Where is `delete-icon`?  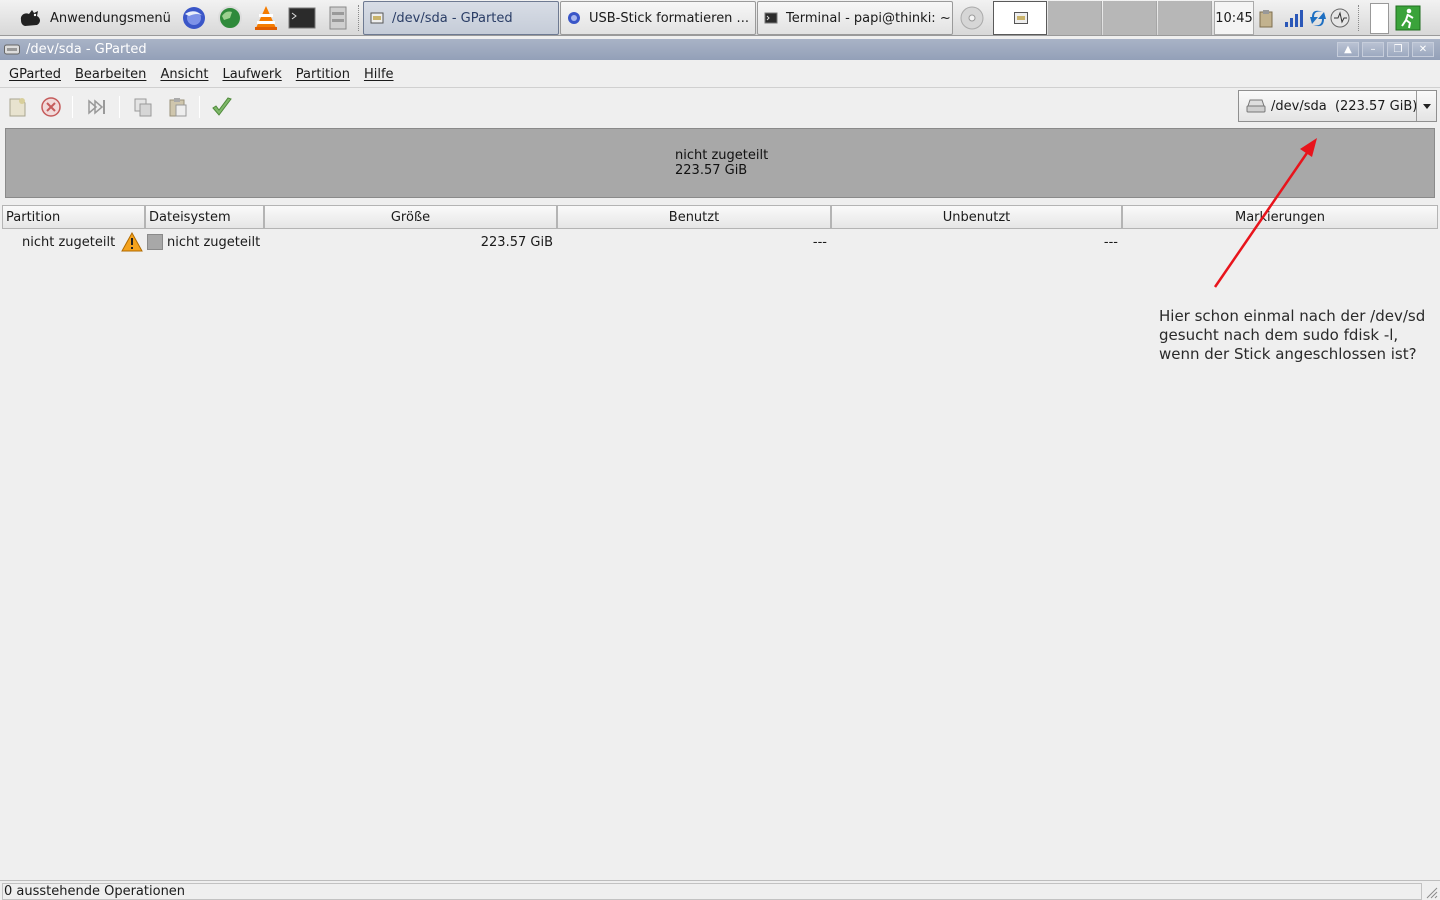
delete-icon is located at coordinates (51, 107).